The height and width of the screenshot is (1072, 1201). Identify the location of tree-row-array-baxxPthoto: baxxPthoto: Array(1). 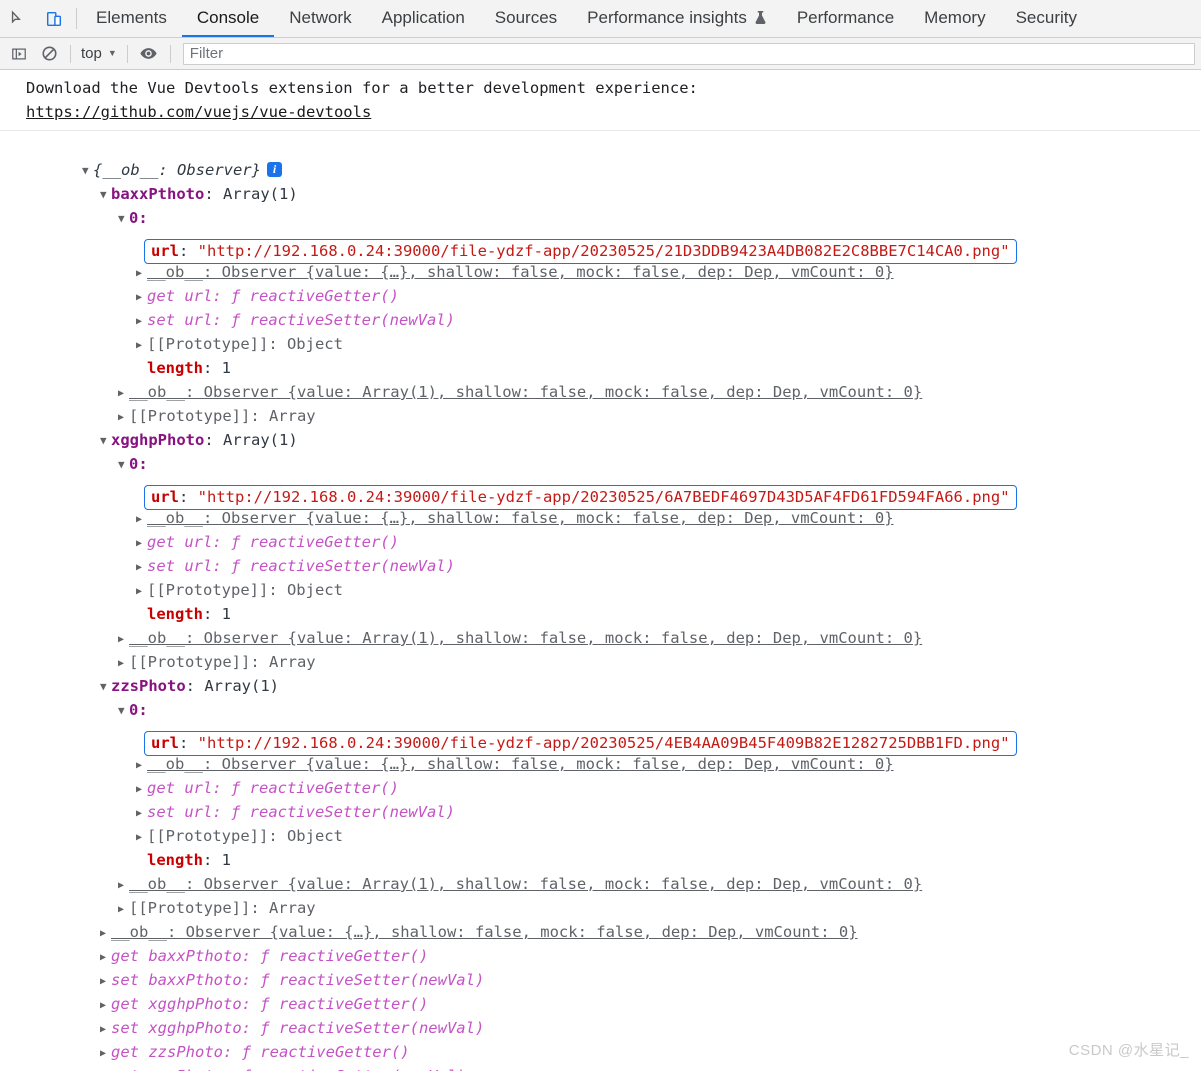
(600, 180).